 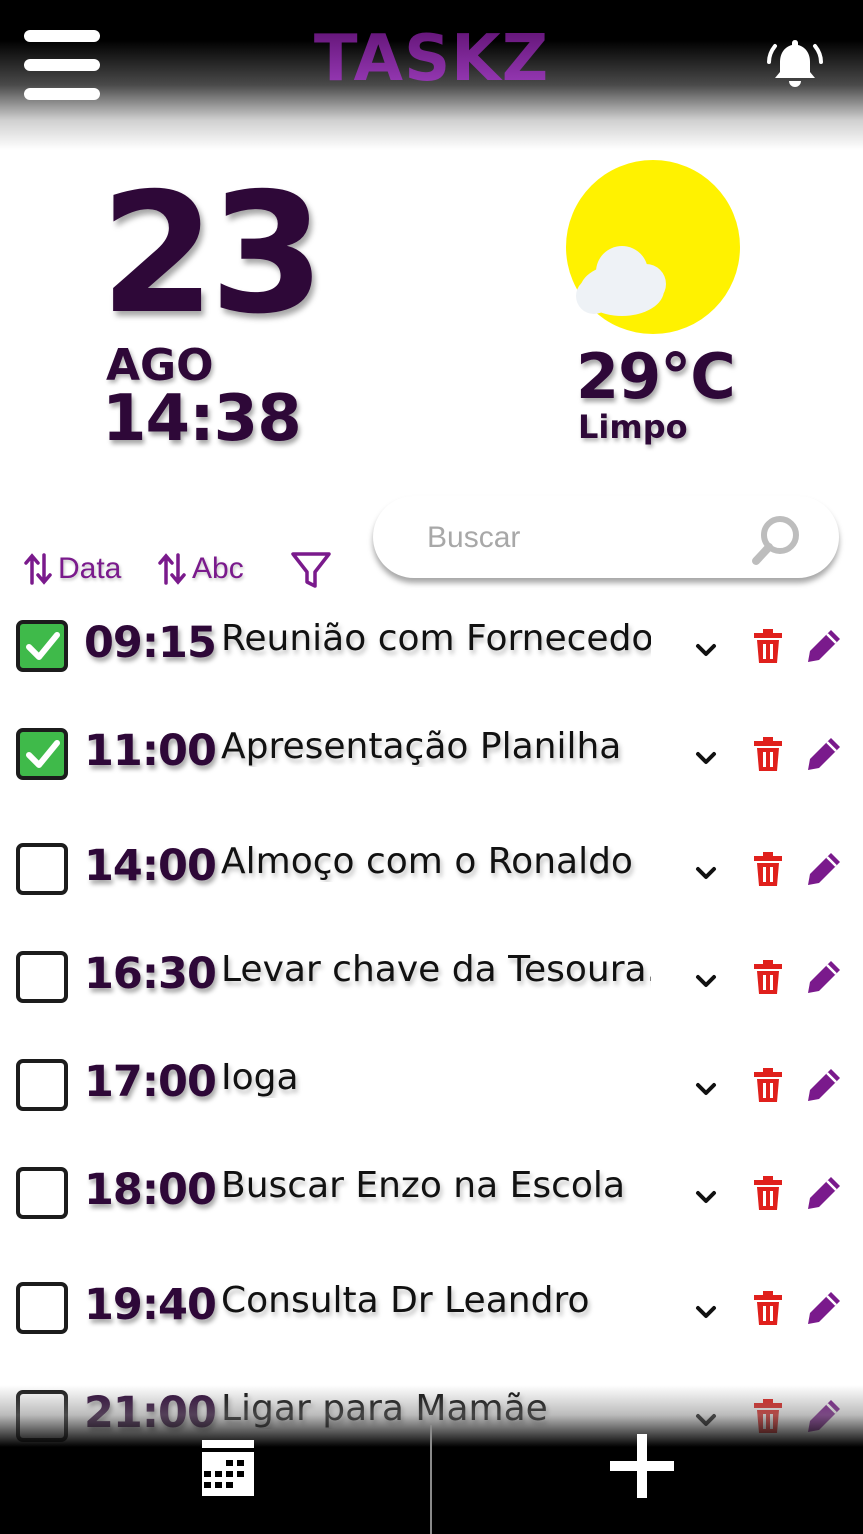 What do you see at coordinates (150, 866) in the screenshot?
I see `task-time: 14:00` at bounding box center [150, 866].